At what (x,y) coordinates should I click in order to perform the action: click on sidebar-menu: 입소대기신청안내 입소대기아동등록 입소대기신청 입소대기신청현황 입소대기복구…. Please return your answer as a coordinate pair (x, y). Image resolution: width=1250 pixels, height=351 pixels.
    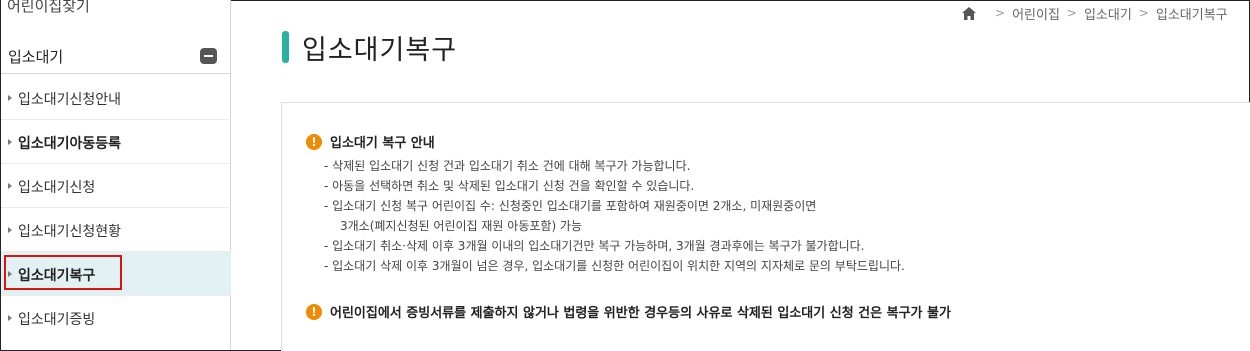
    Looking at the image, I should click on (116, 208).